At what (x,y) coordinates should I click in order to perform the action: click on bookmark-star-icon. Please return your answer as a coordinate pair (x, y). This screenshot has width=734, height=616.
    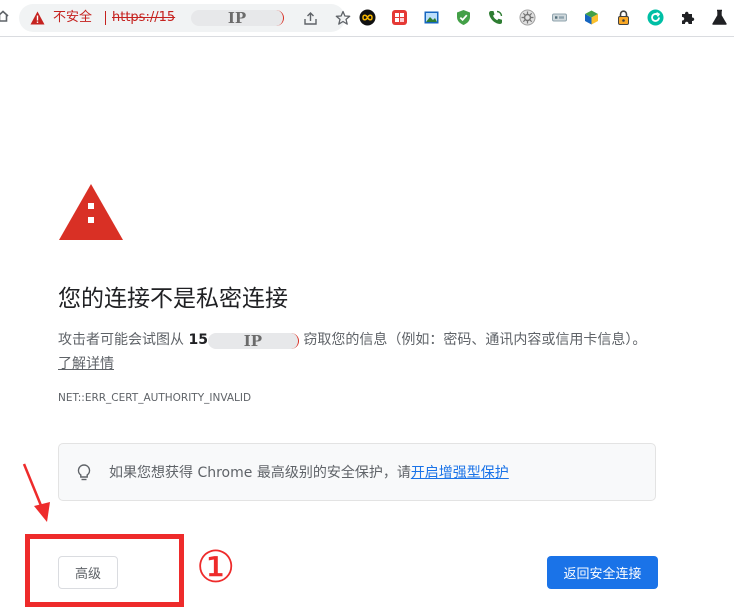
    Looking at the image, I should click on (343, 18).